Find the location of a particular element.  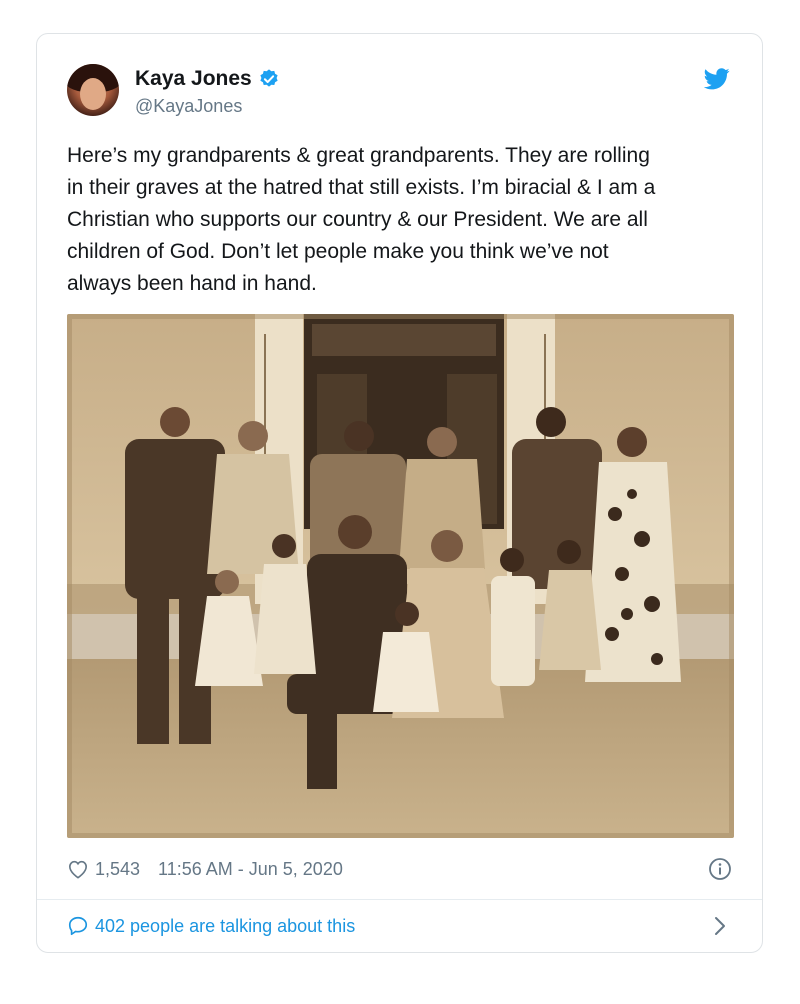

like-count: 1,543 is located at coordinates (117, 869).